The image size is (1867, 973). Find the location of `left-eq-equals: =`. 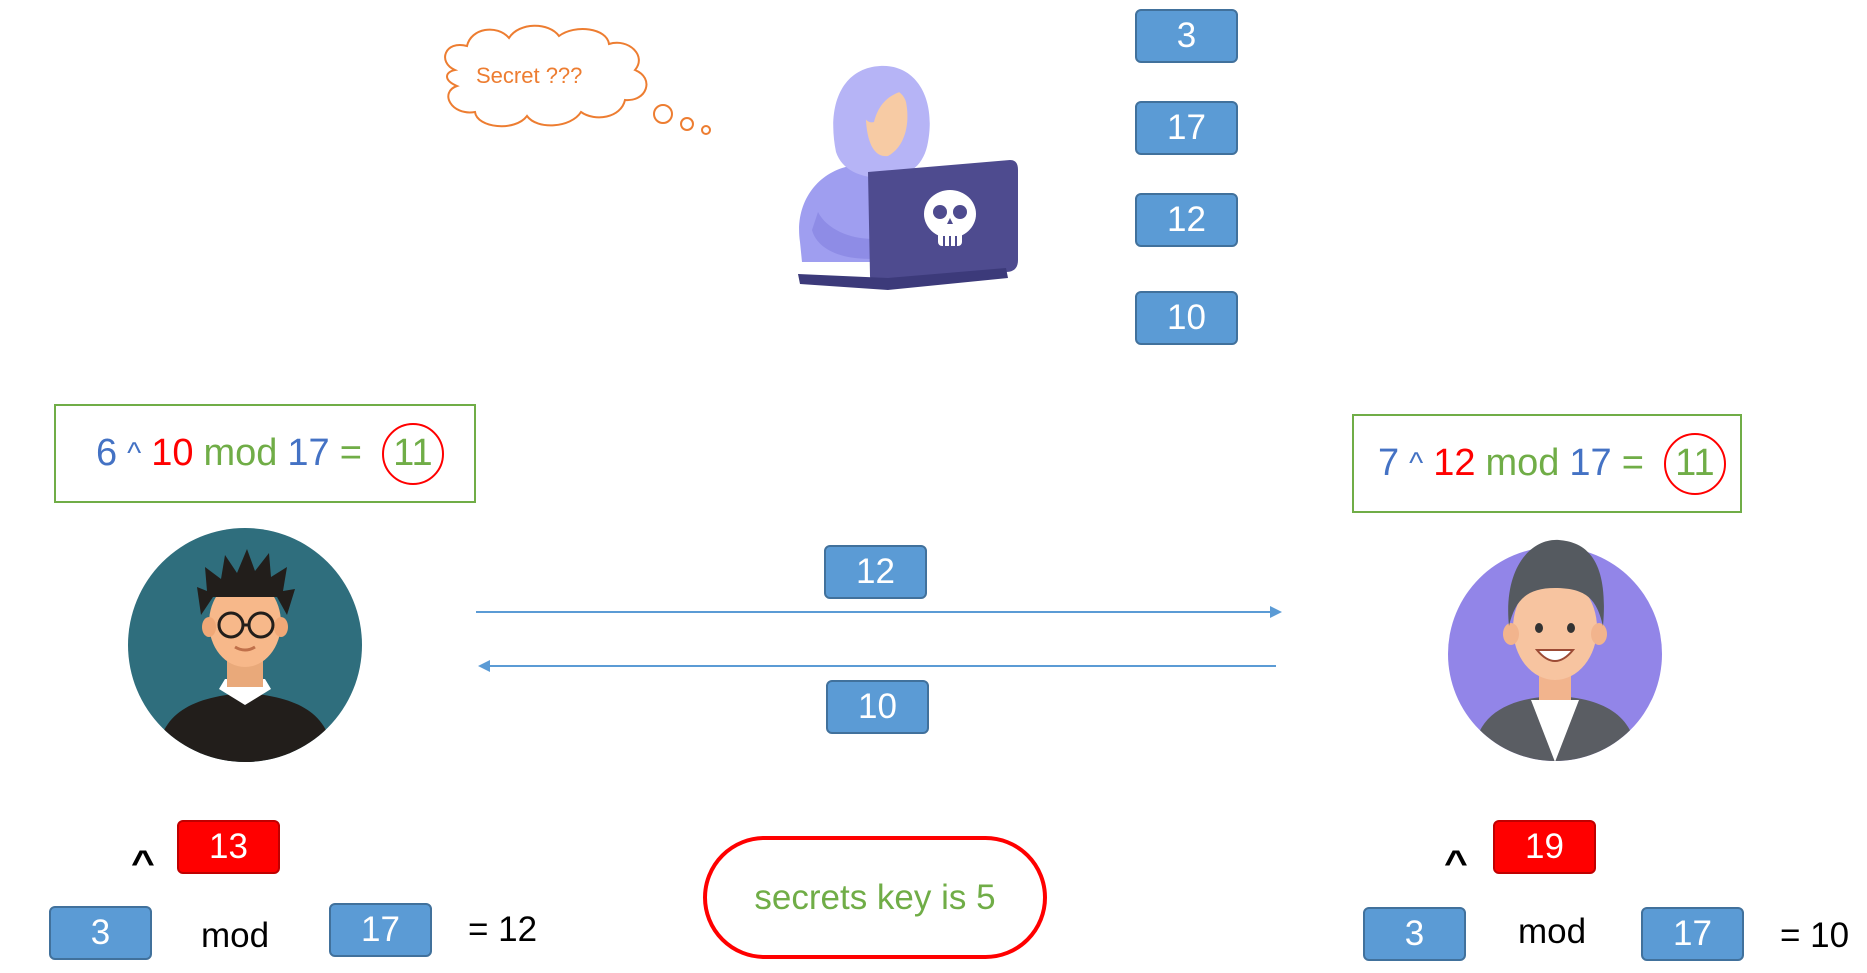

left-eq-equals: = is located at coordinates (350, 453).